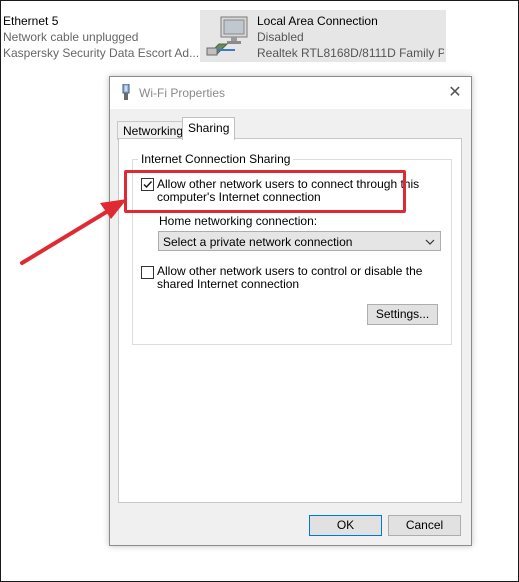 The image size is (519, 582). Describe the element at coordinates (209, 128) in the screenshot. I see `tab-sharing: Sharing` at that location.